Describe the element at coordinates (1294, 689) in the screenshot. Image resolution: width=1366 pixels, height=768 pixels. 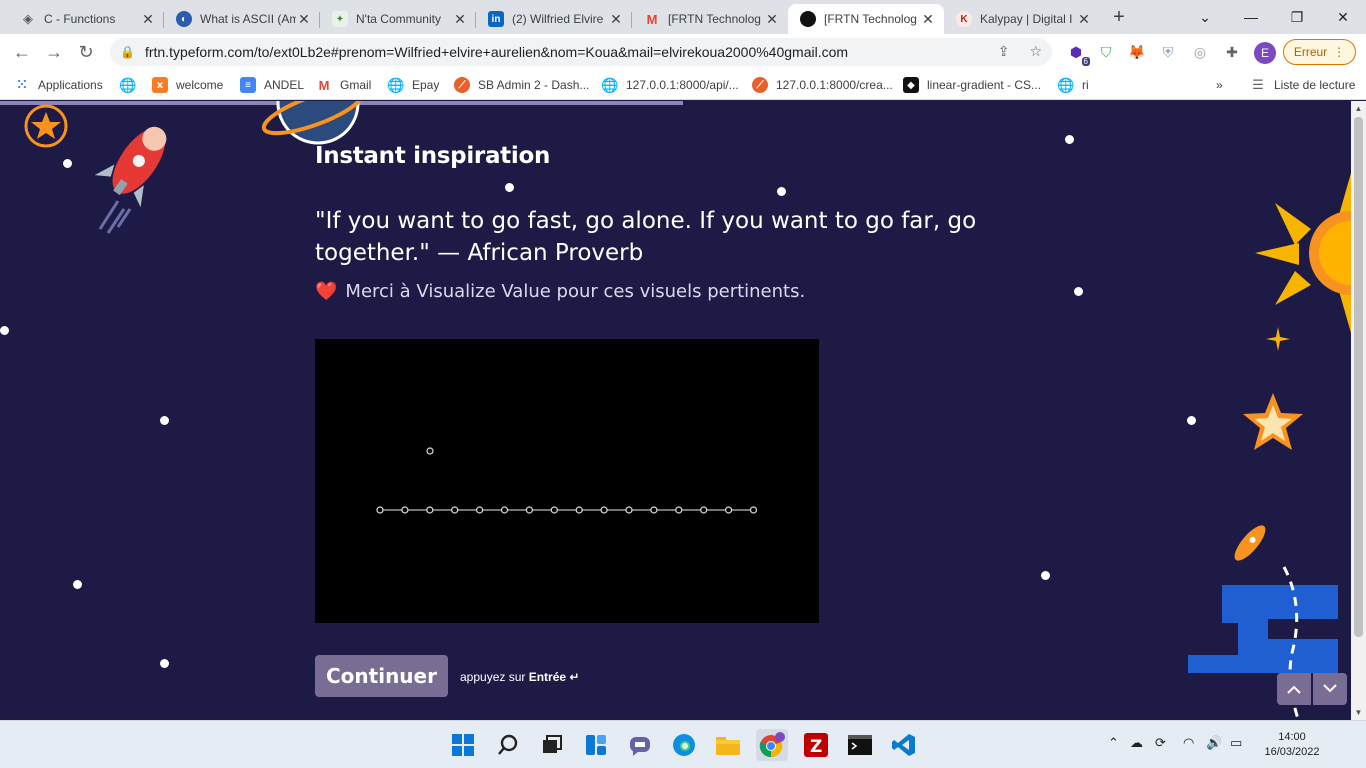
I see `previous-question-button` at that location.